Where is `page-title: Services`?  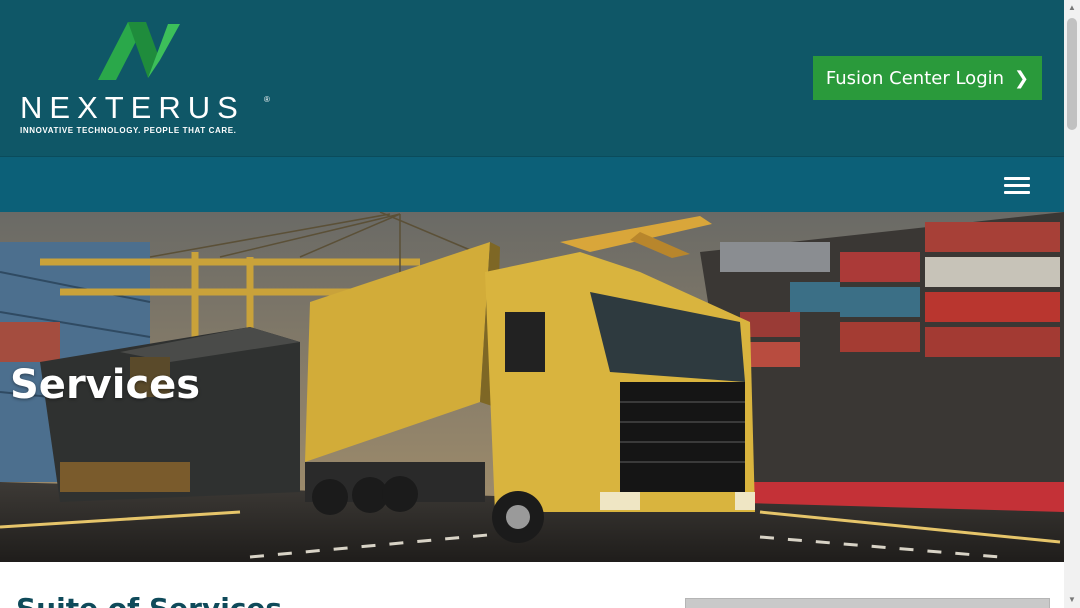
page-title: Services is located at coordinates (105, 385).